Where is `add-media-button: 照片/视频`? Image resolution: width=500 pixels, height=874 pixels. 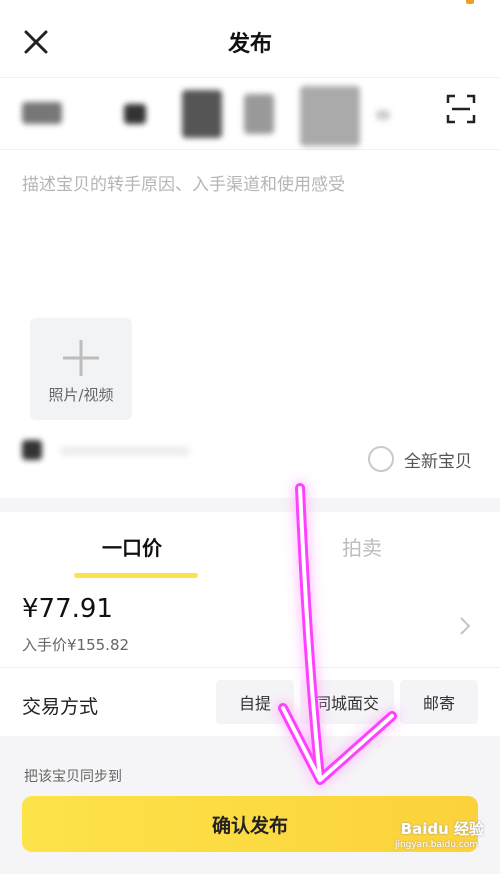
add-media-button: 照片/视频 is located at coordinates (81, 369).